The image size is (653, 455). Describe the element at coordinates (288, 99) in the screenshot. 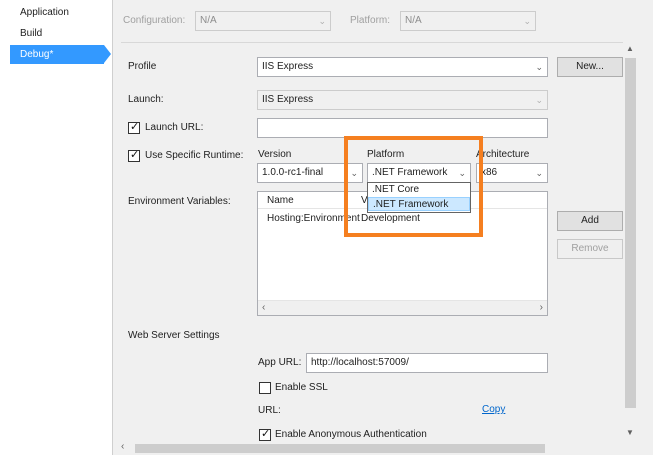

I see `launch-value: IIS Express` at that location.